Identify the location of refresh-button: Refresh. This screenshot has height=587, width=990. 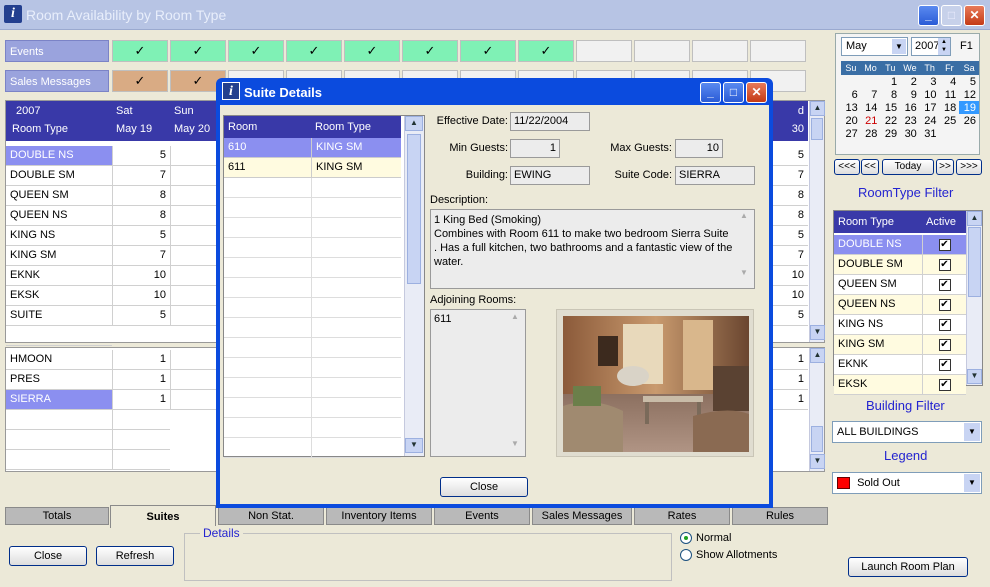
(135, 556).